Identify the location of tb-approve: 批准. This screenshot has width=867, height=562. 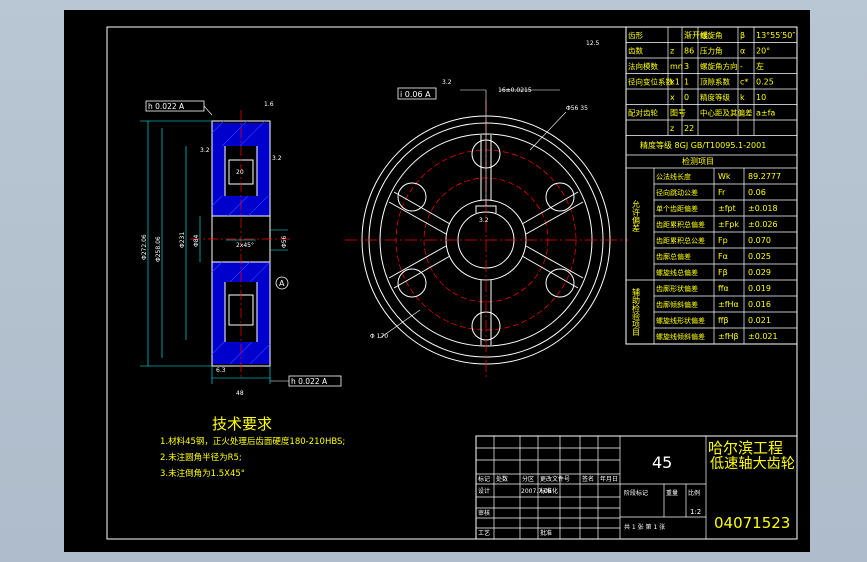
(546, 533).